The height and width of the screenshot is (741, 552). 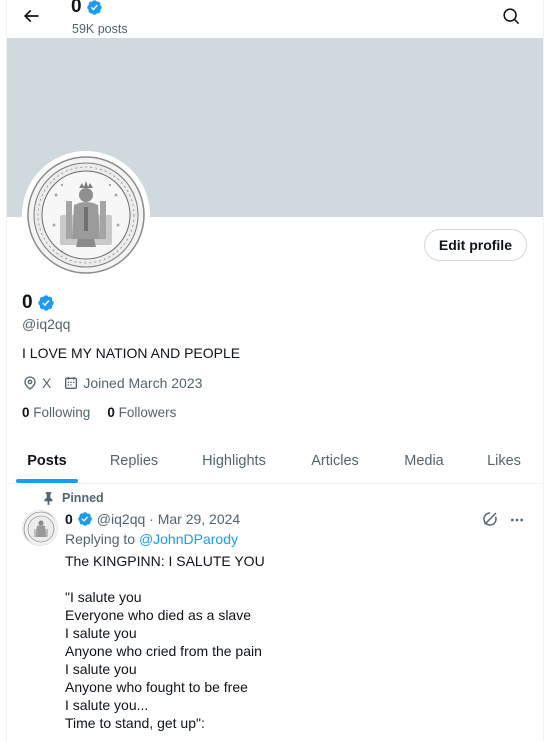 What do you see at coordinates (103, 597) in the screenshot?
I see `post-line: "I salute you` at bounding box center [103, 597].